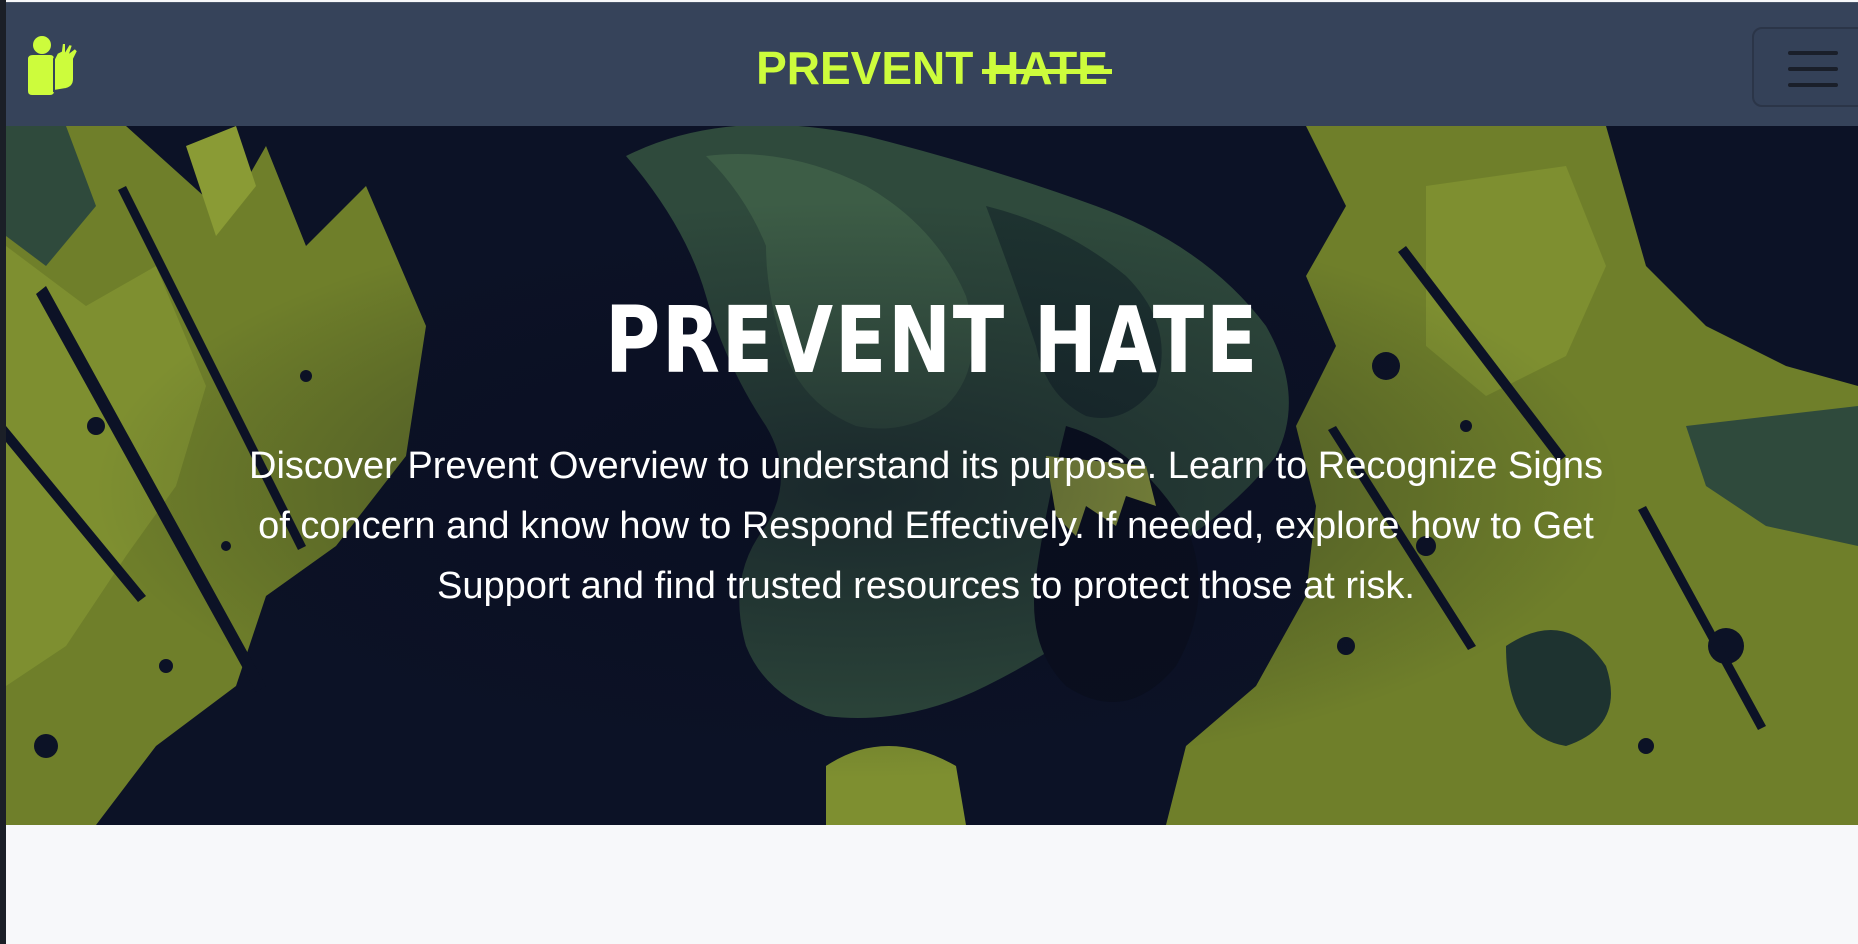 The image size is (1858, 944). I want to click on menu-toggle-button, so click(1805, 67).